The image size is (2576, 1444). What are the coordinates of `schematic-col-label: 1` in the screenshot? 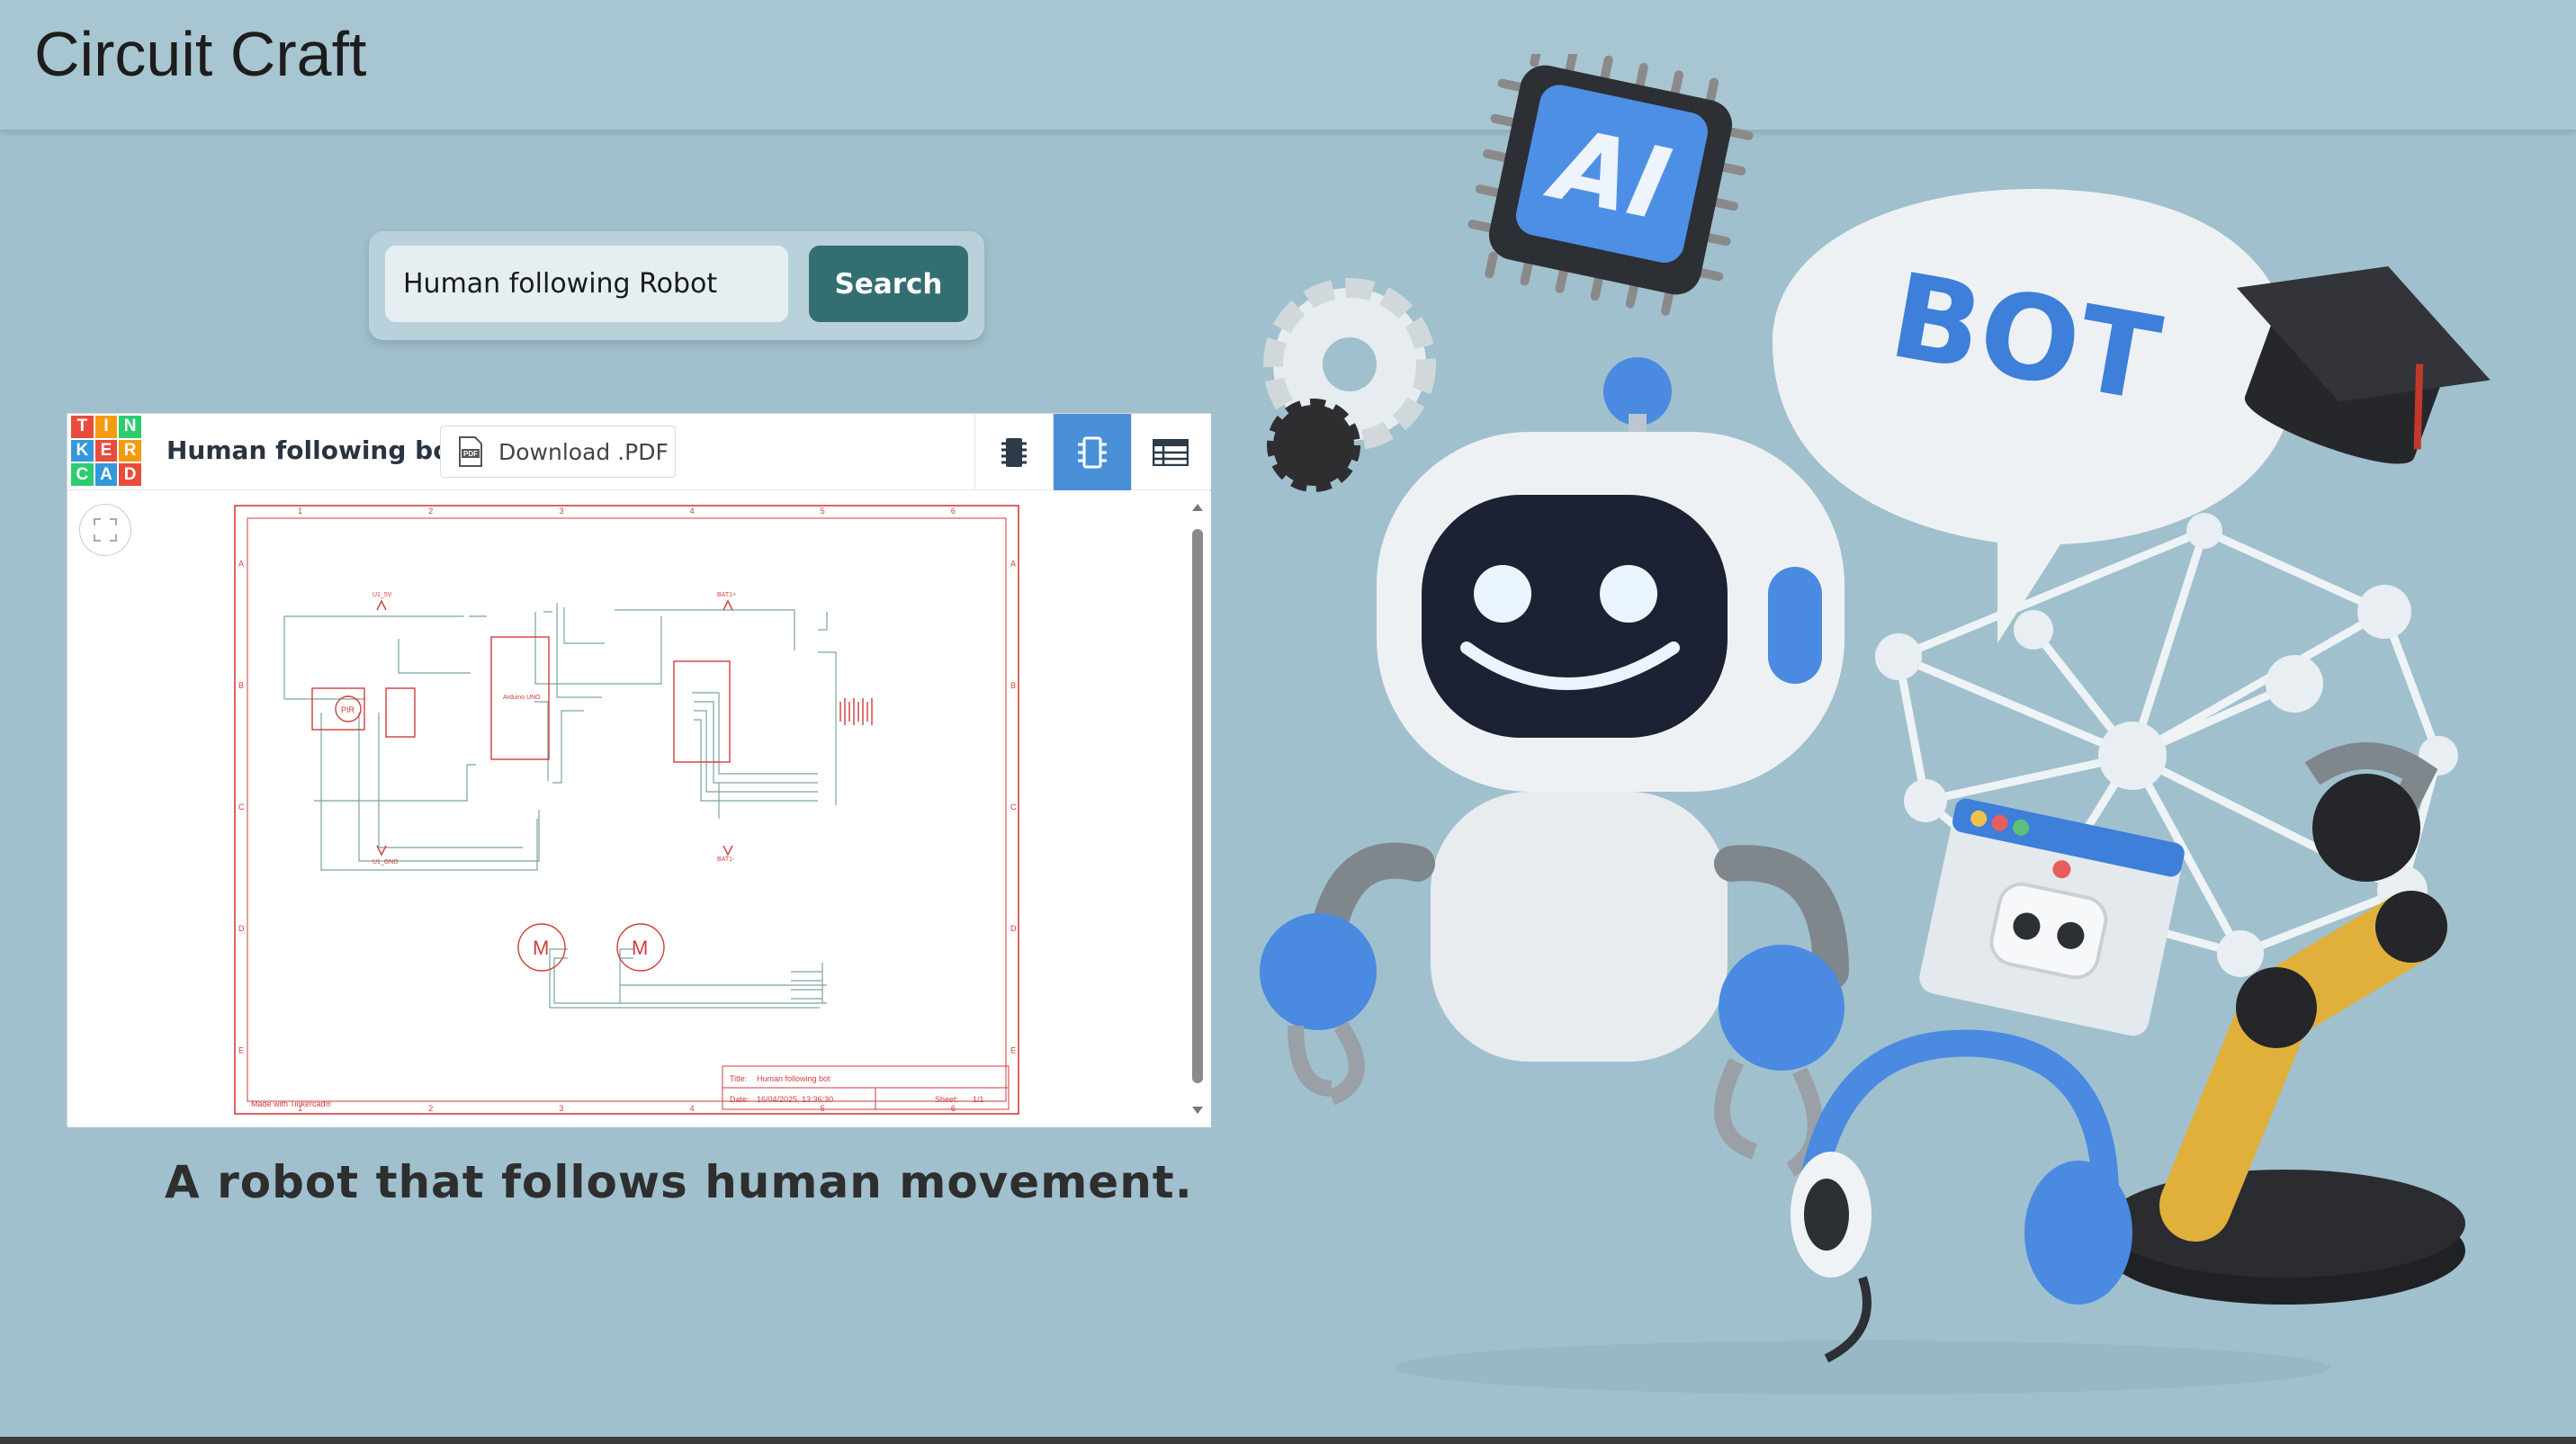 It's located at (300, 511).